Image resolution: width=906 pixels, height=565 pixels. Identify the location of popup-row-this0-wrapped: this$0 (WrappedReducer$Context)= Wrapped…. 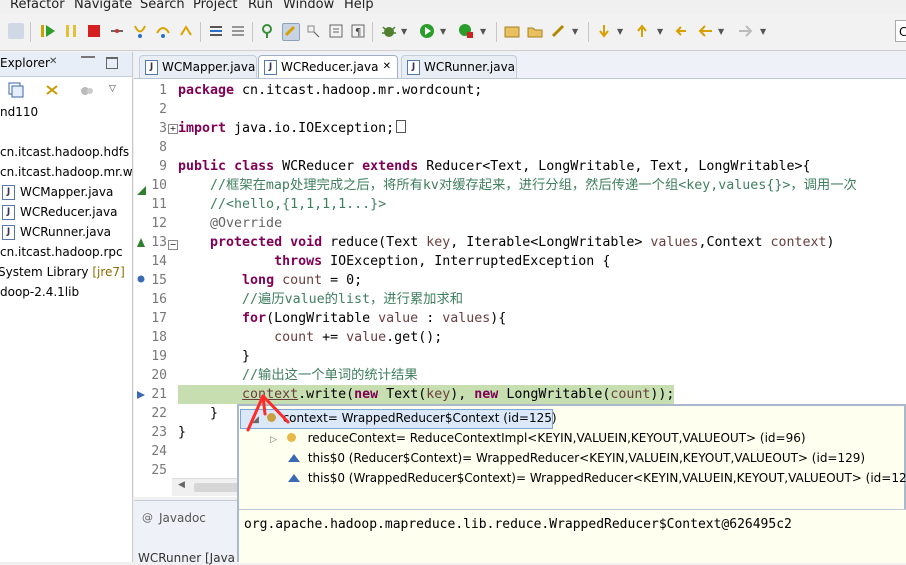
(597, 478).